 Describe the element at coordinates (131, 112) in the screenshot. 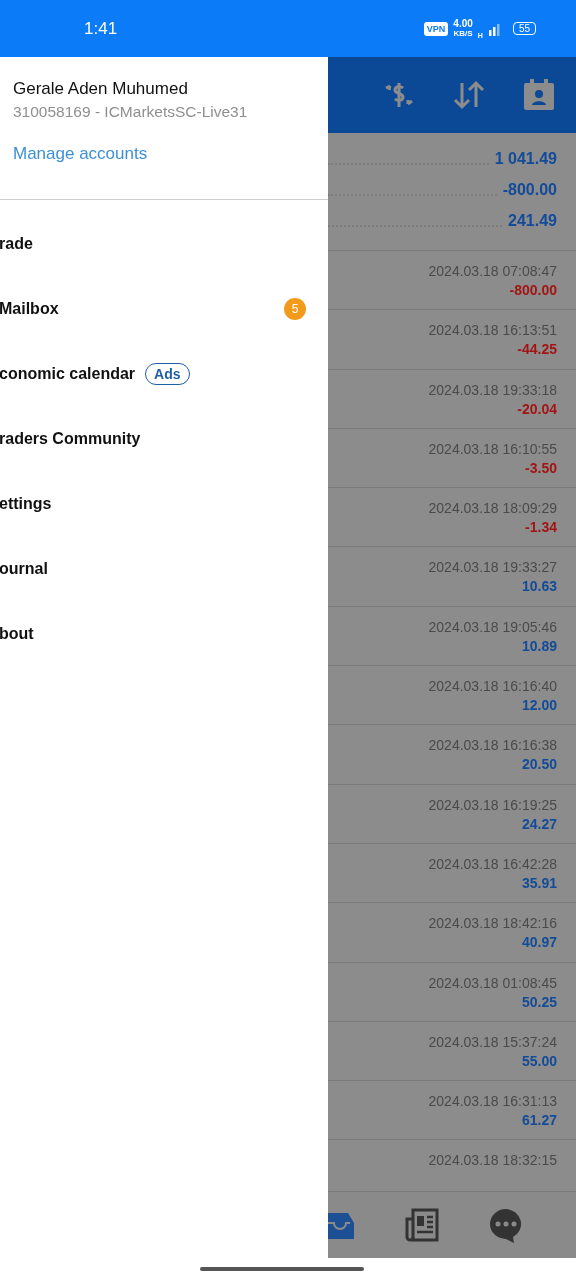

I see `account-number: 310058169 - ICMarketsSC-Live31` at that location.